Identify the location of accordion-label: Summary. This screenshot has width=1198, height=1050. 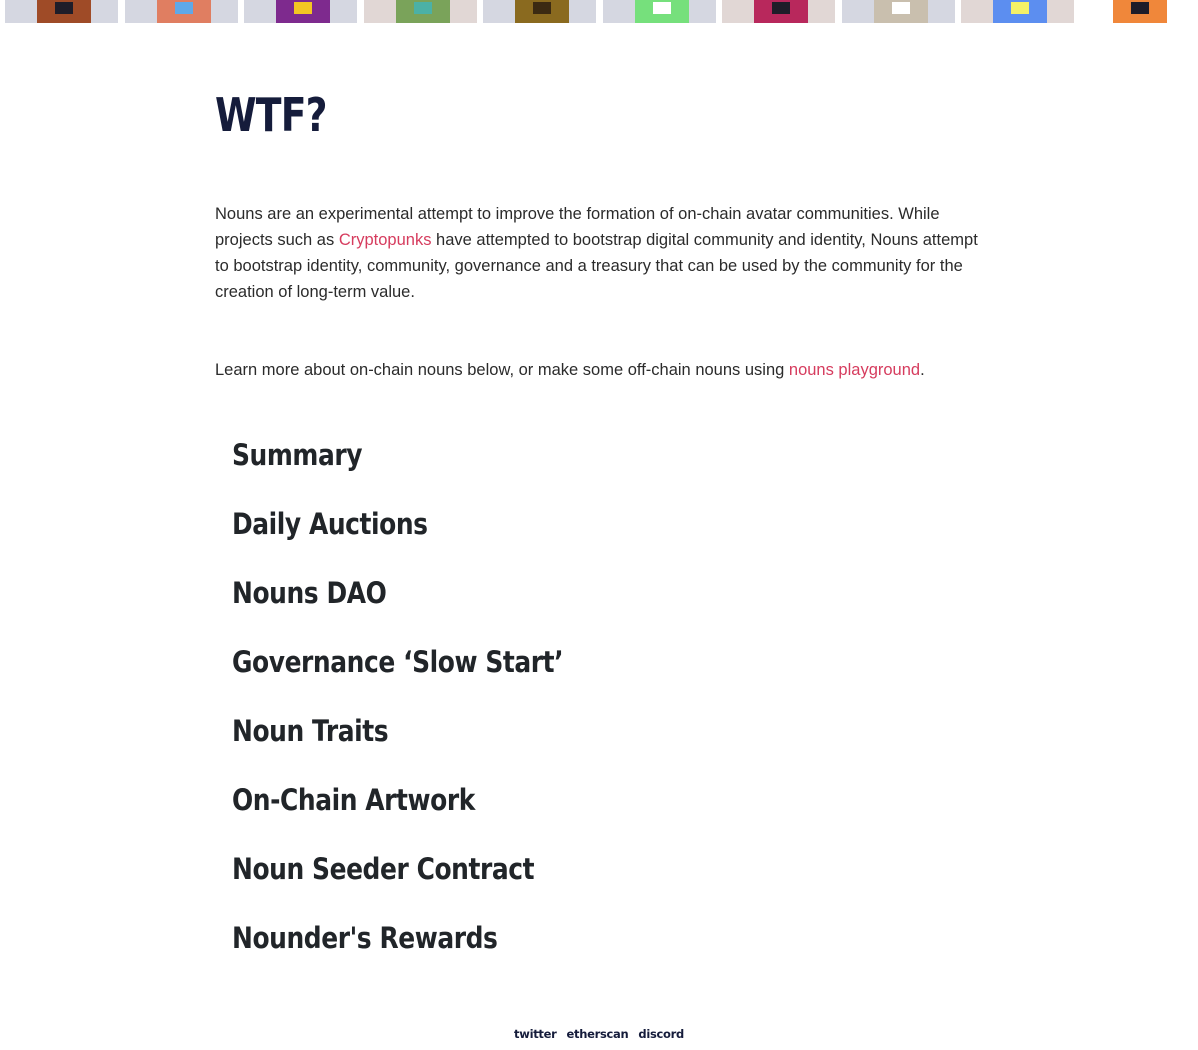
(297, 455).